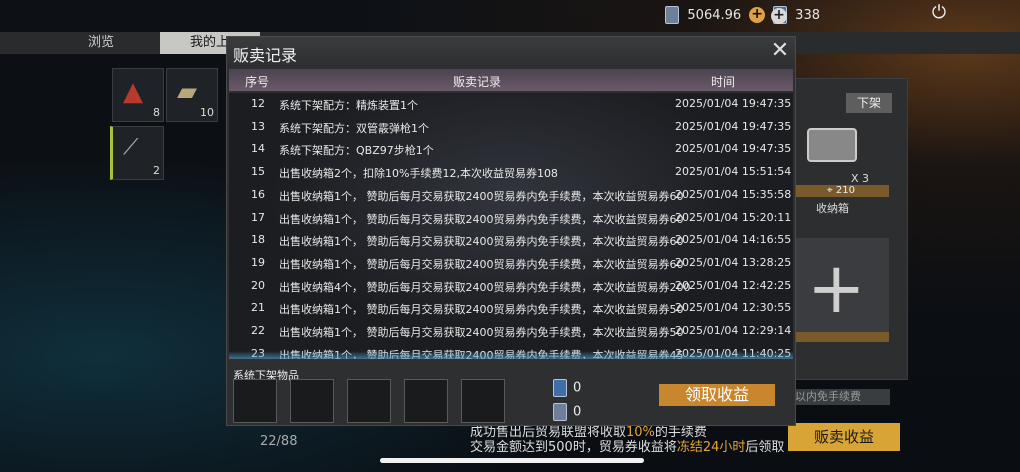 This screenshot has width=1020, height=472. Describe the element at coordinates (779, 16) in the screenshot. I see `add-currency2-button: +` at that location.